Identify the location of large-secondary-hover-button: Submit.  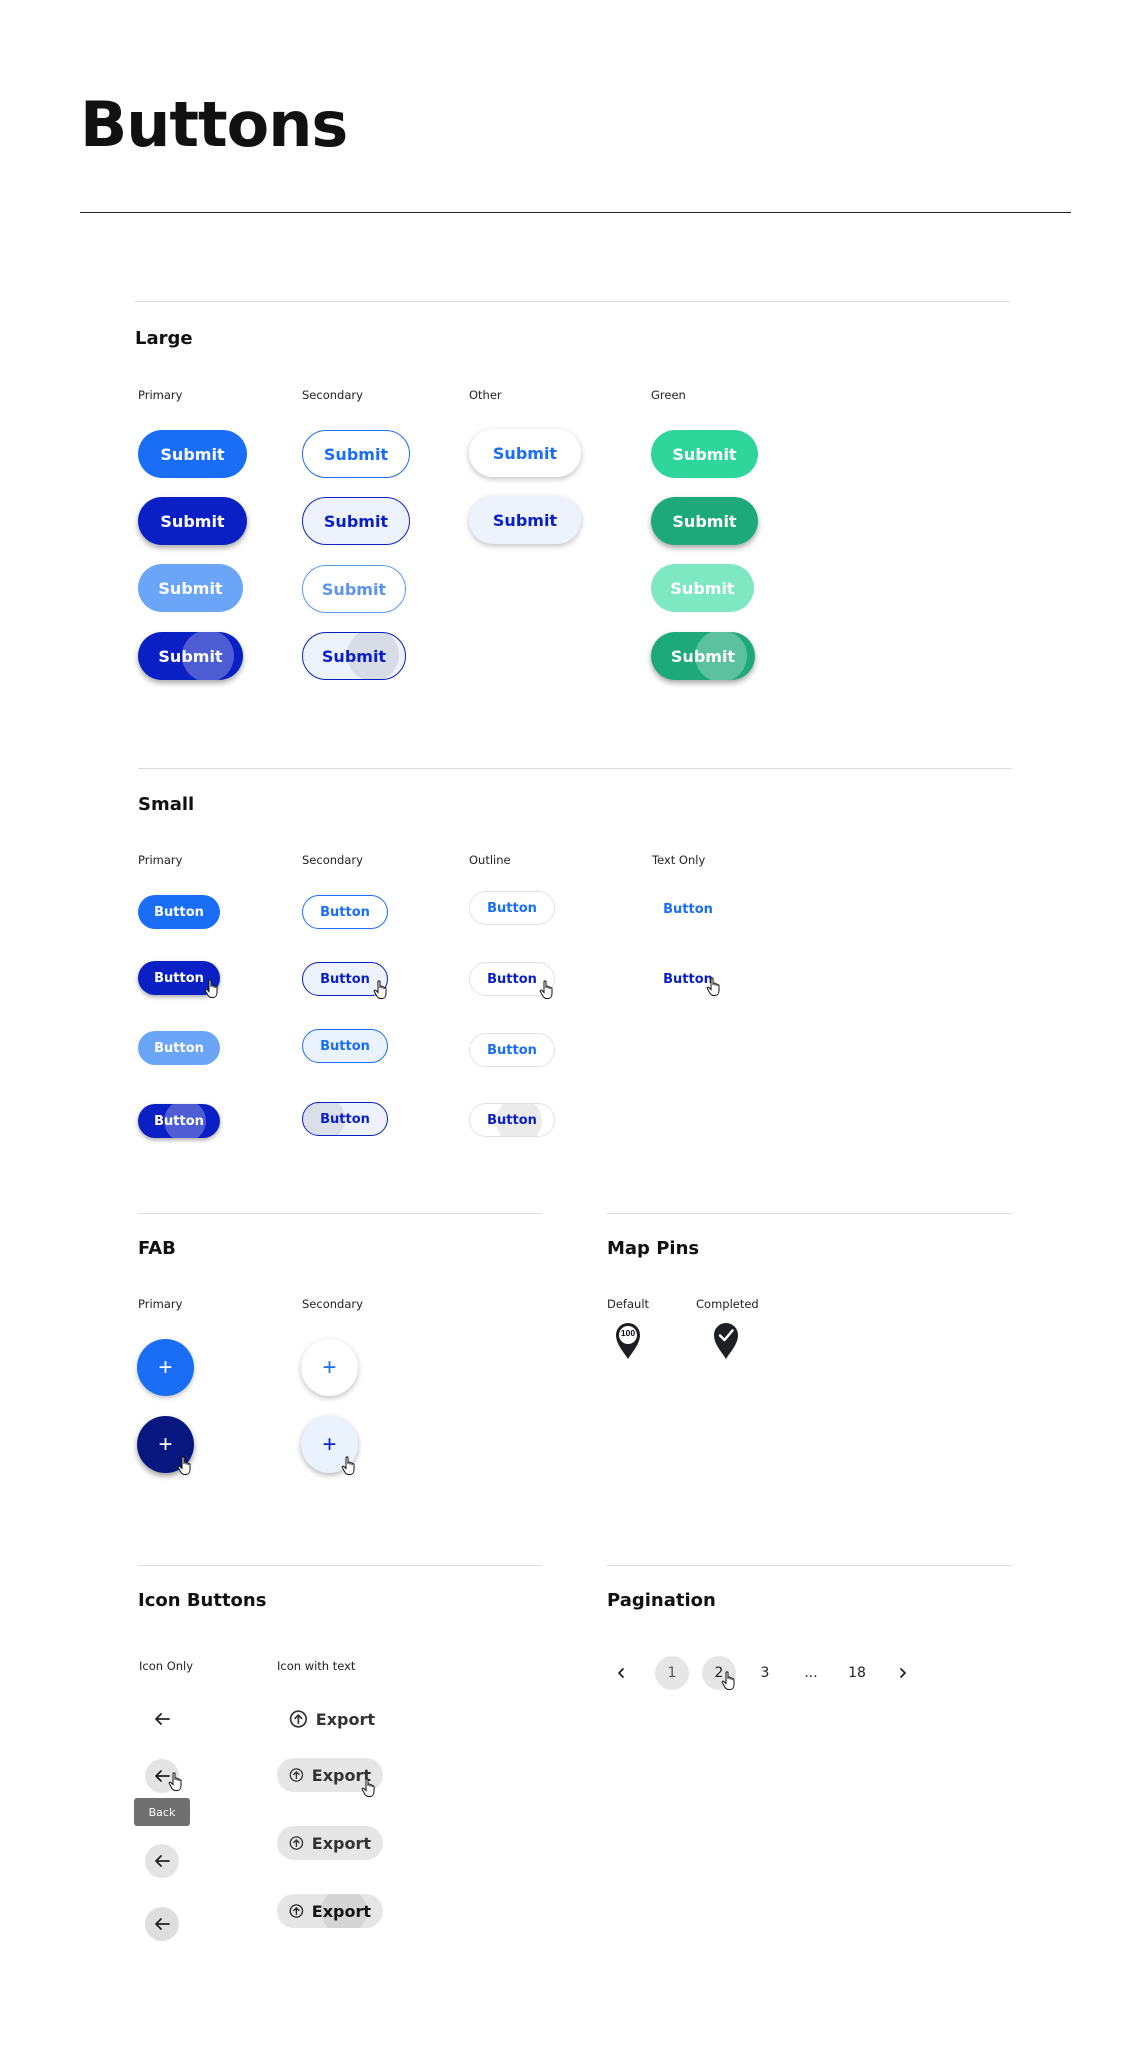
(356, 521).